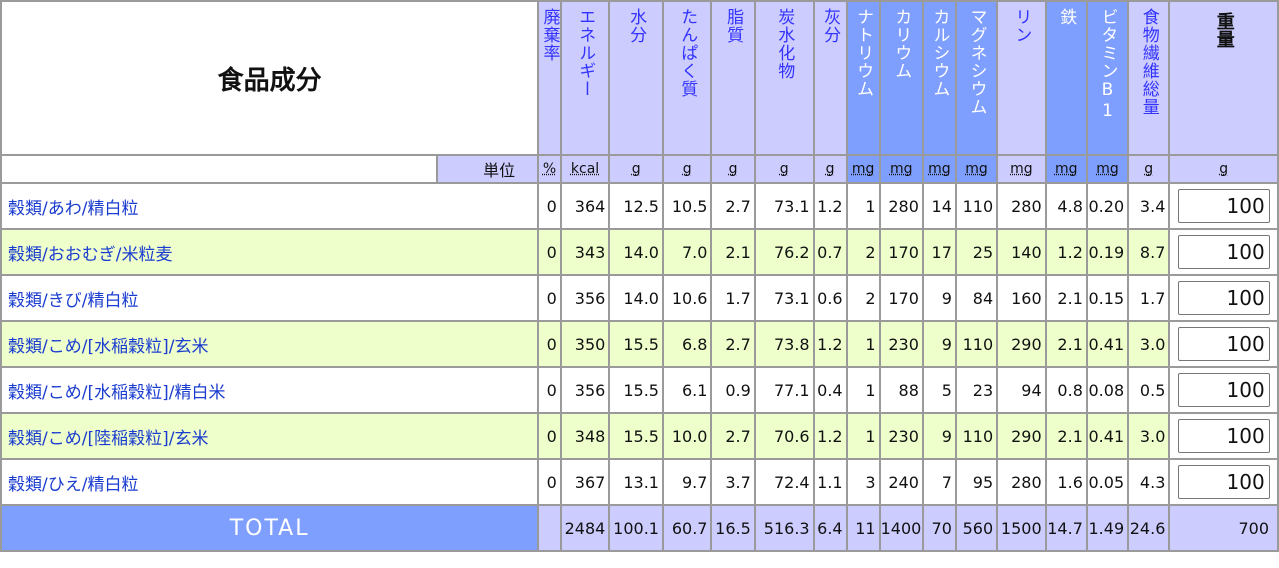  I want to click on food-name-link: 穀類/きび/精白粒, so click(73, 301).